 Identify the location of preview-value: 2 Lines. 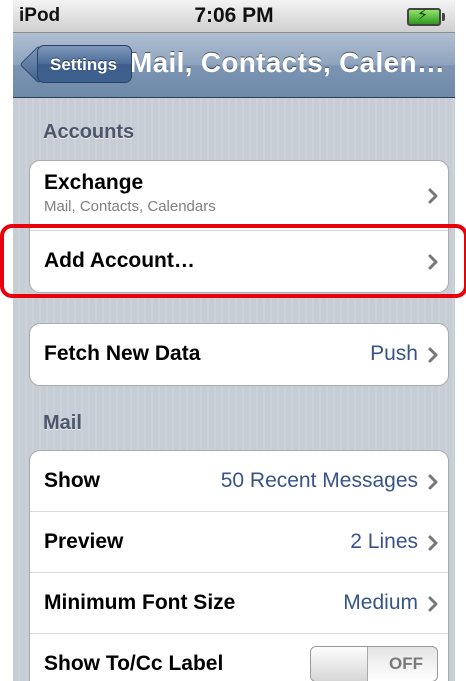
(384, 541).